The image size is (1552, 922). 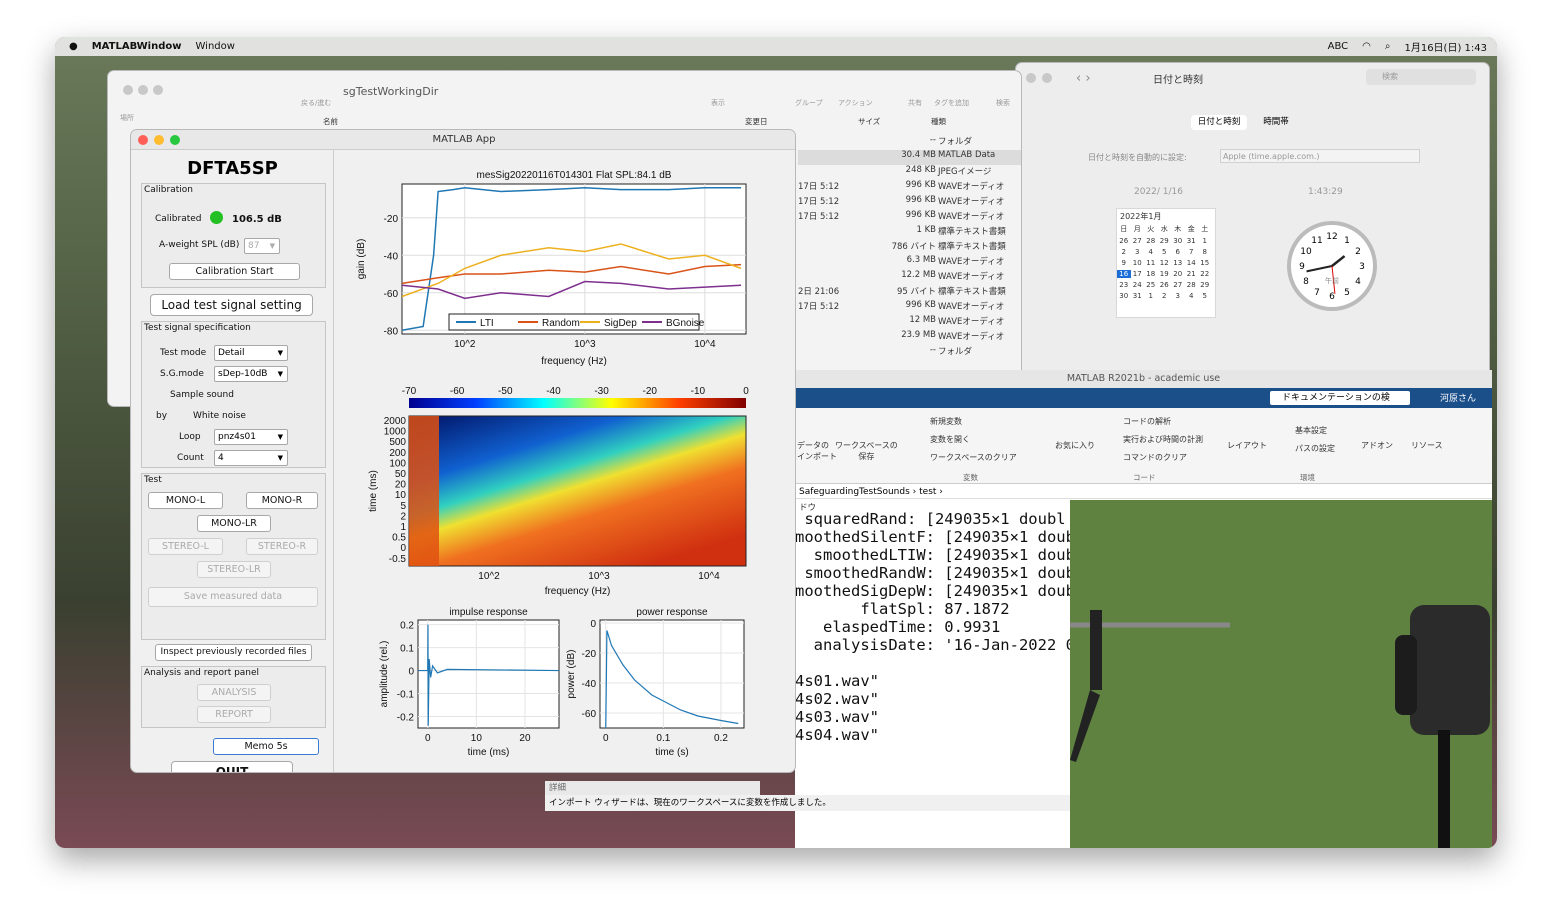 What do you see at coordinates (1151, 274) in the screenshot?
I see `cal-day: 18` at bounding box center [1151, 274].